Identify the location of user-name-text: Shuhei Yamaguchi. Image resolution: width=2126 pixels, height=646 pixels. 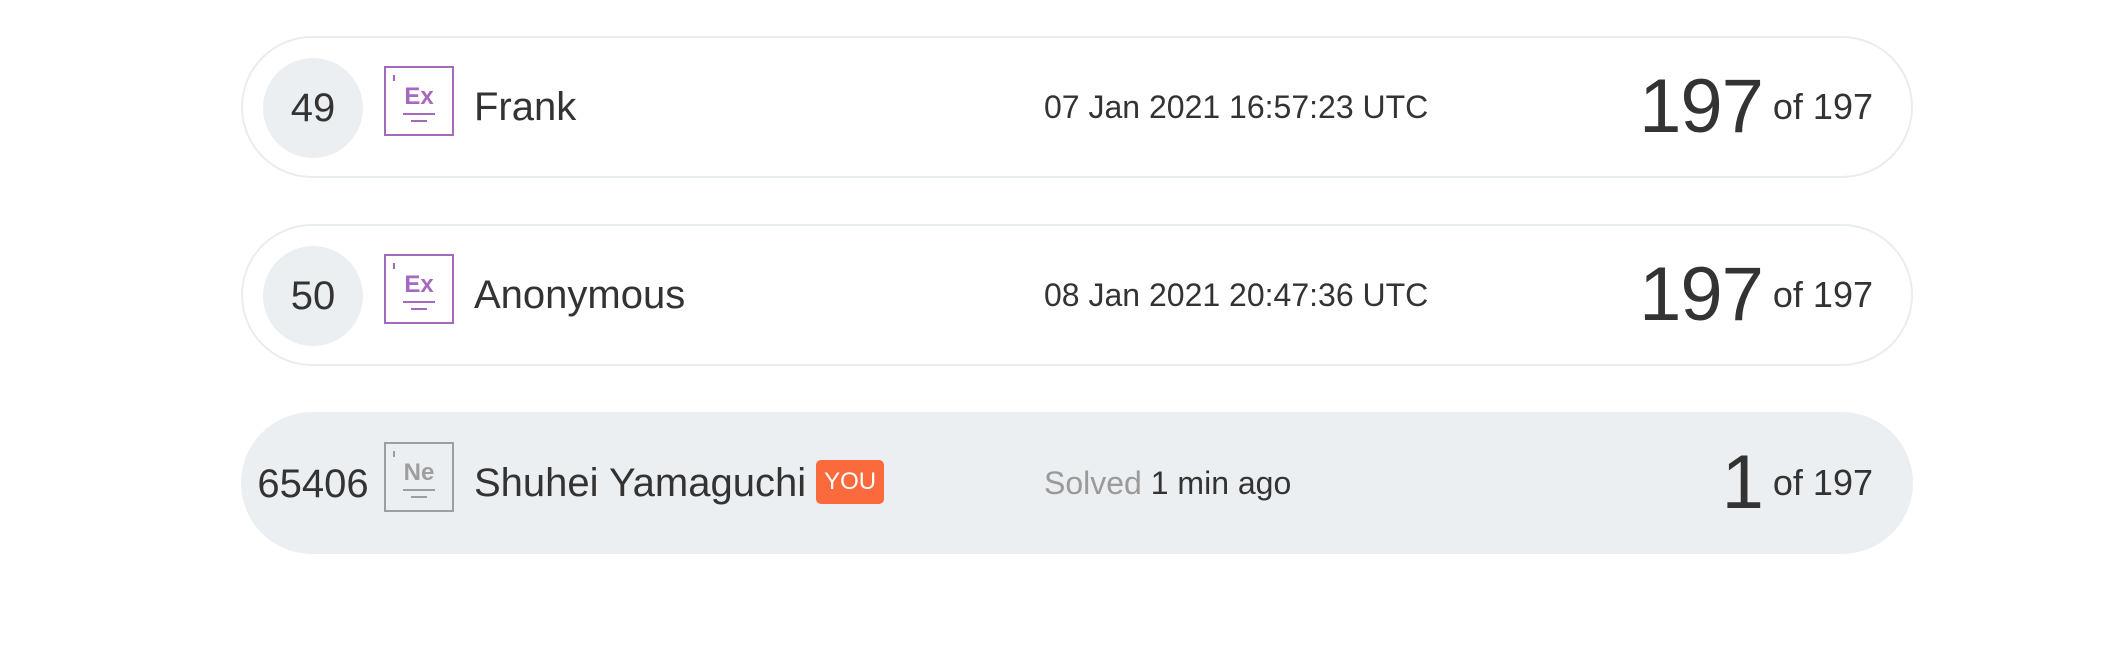
(640, 483).